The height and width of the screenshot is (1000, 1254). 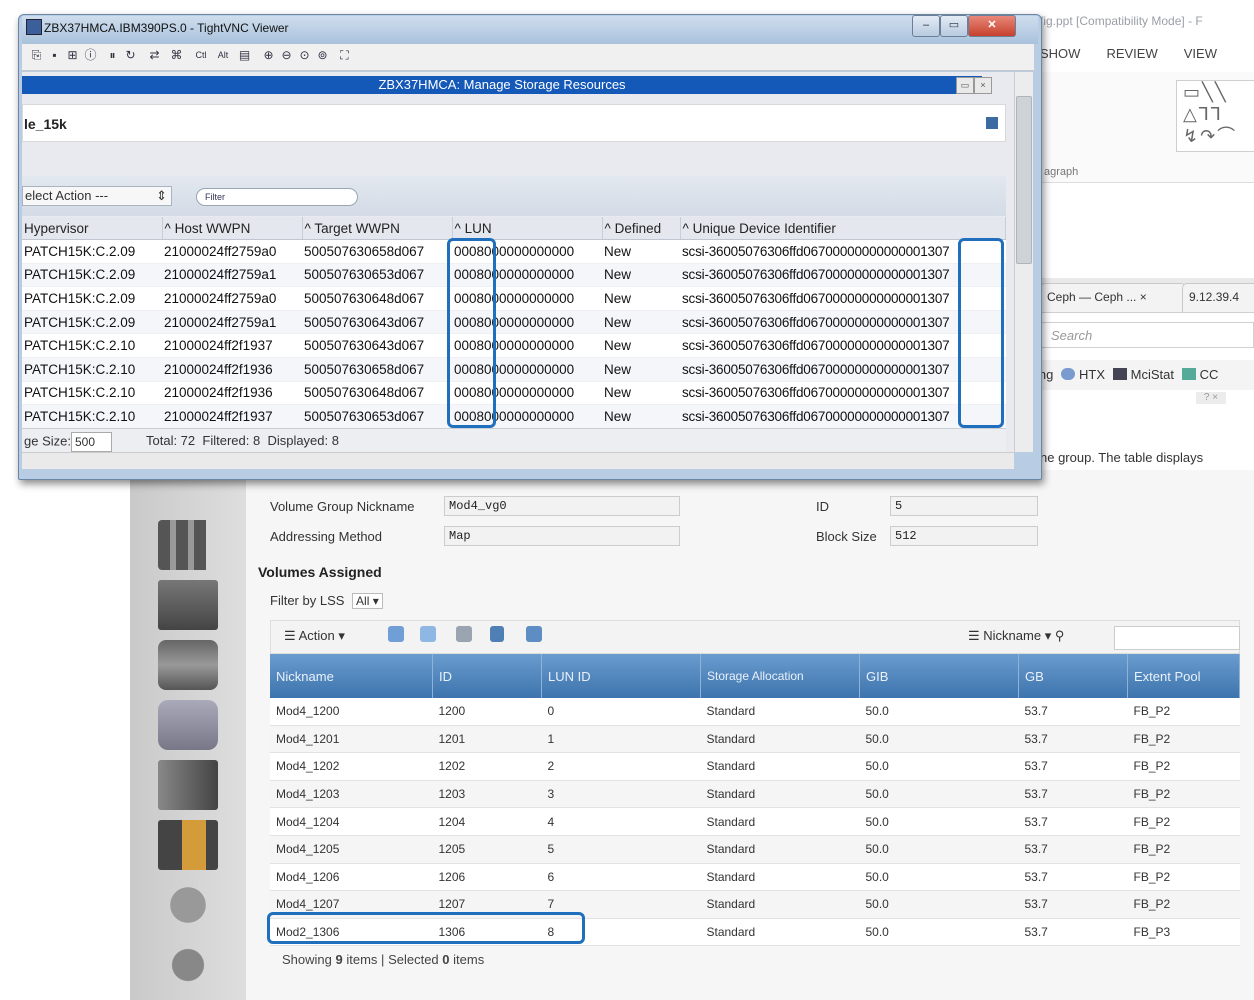 I want to click on monitor-icon, so click(x=188, y=605).